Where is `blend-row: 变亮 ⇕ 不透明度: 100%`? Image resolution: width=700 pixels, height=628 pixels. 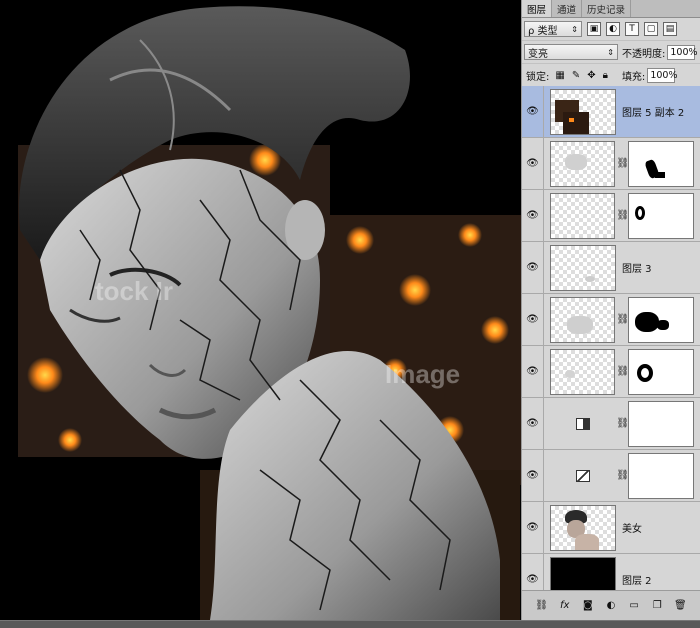 blend-row: 变亮 ⇕ 不透明度: 100% is located at coordinates (611, 52).